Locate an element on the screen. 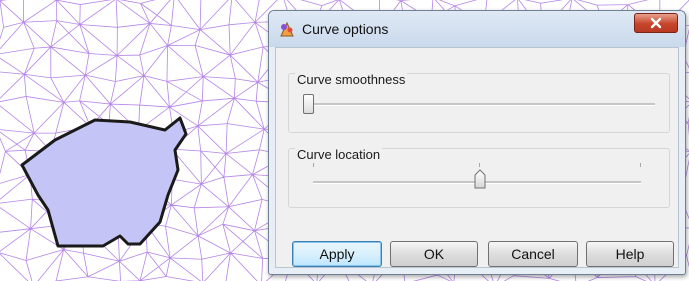 The width and height of the screenshot is (689, 281). app-icon is located at coordinates (287, 29).